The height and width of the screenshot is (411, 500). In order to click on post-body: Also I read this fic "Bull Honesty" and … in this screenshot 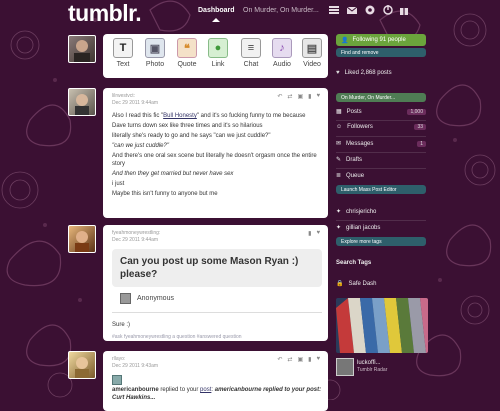, I will do `click(217, 156)`.